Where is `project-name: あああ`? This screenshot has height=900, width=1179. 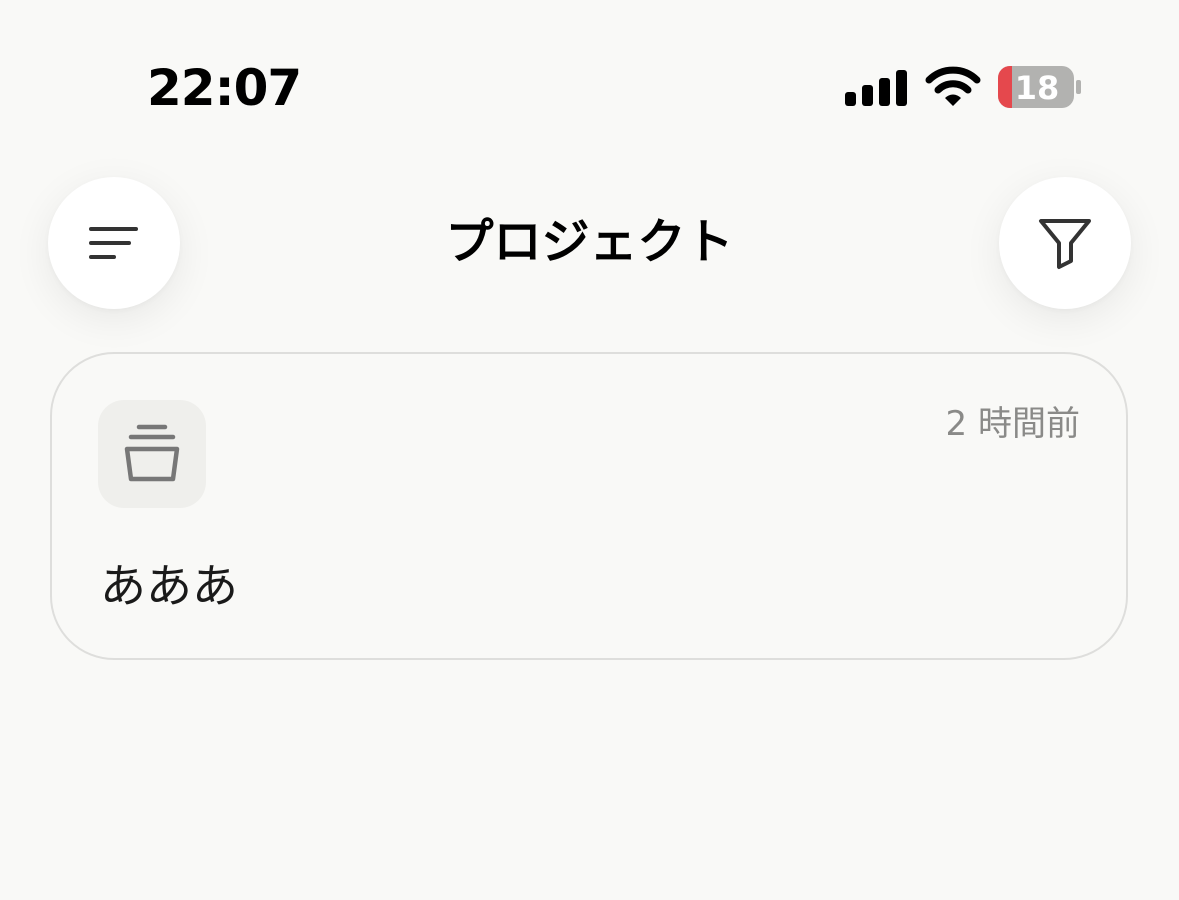
project-name: あああ is located at coordinates (169, 586).